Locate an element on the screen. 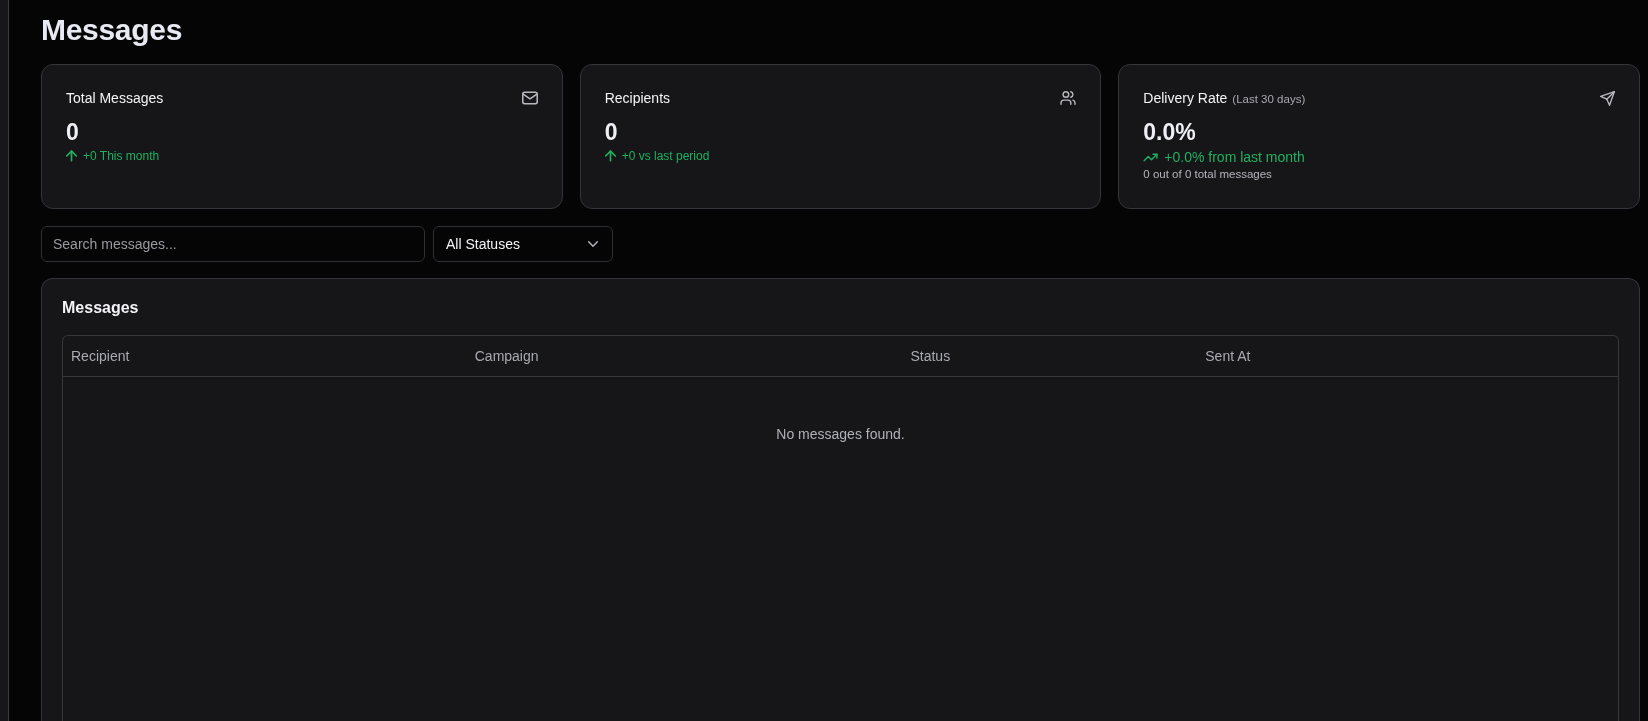 This screenshot has height=721, width=1648. column-header: Status is located at coordinates (930, 356).